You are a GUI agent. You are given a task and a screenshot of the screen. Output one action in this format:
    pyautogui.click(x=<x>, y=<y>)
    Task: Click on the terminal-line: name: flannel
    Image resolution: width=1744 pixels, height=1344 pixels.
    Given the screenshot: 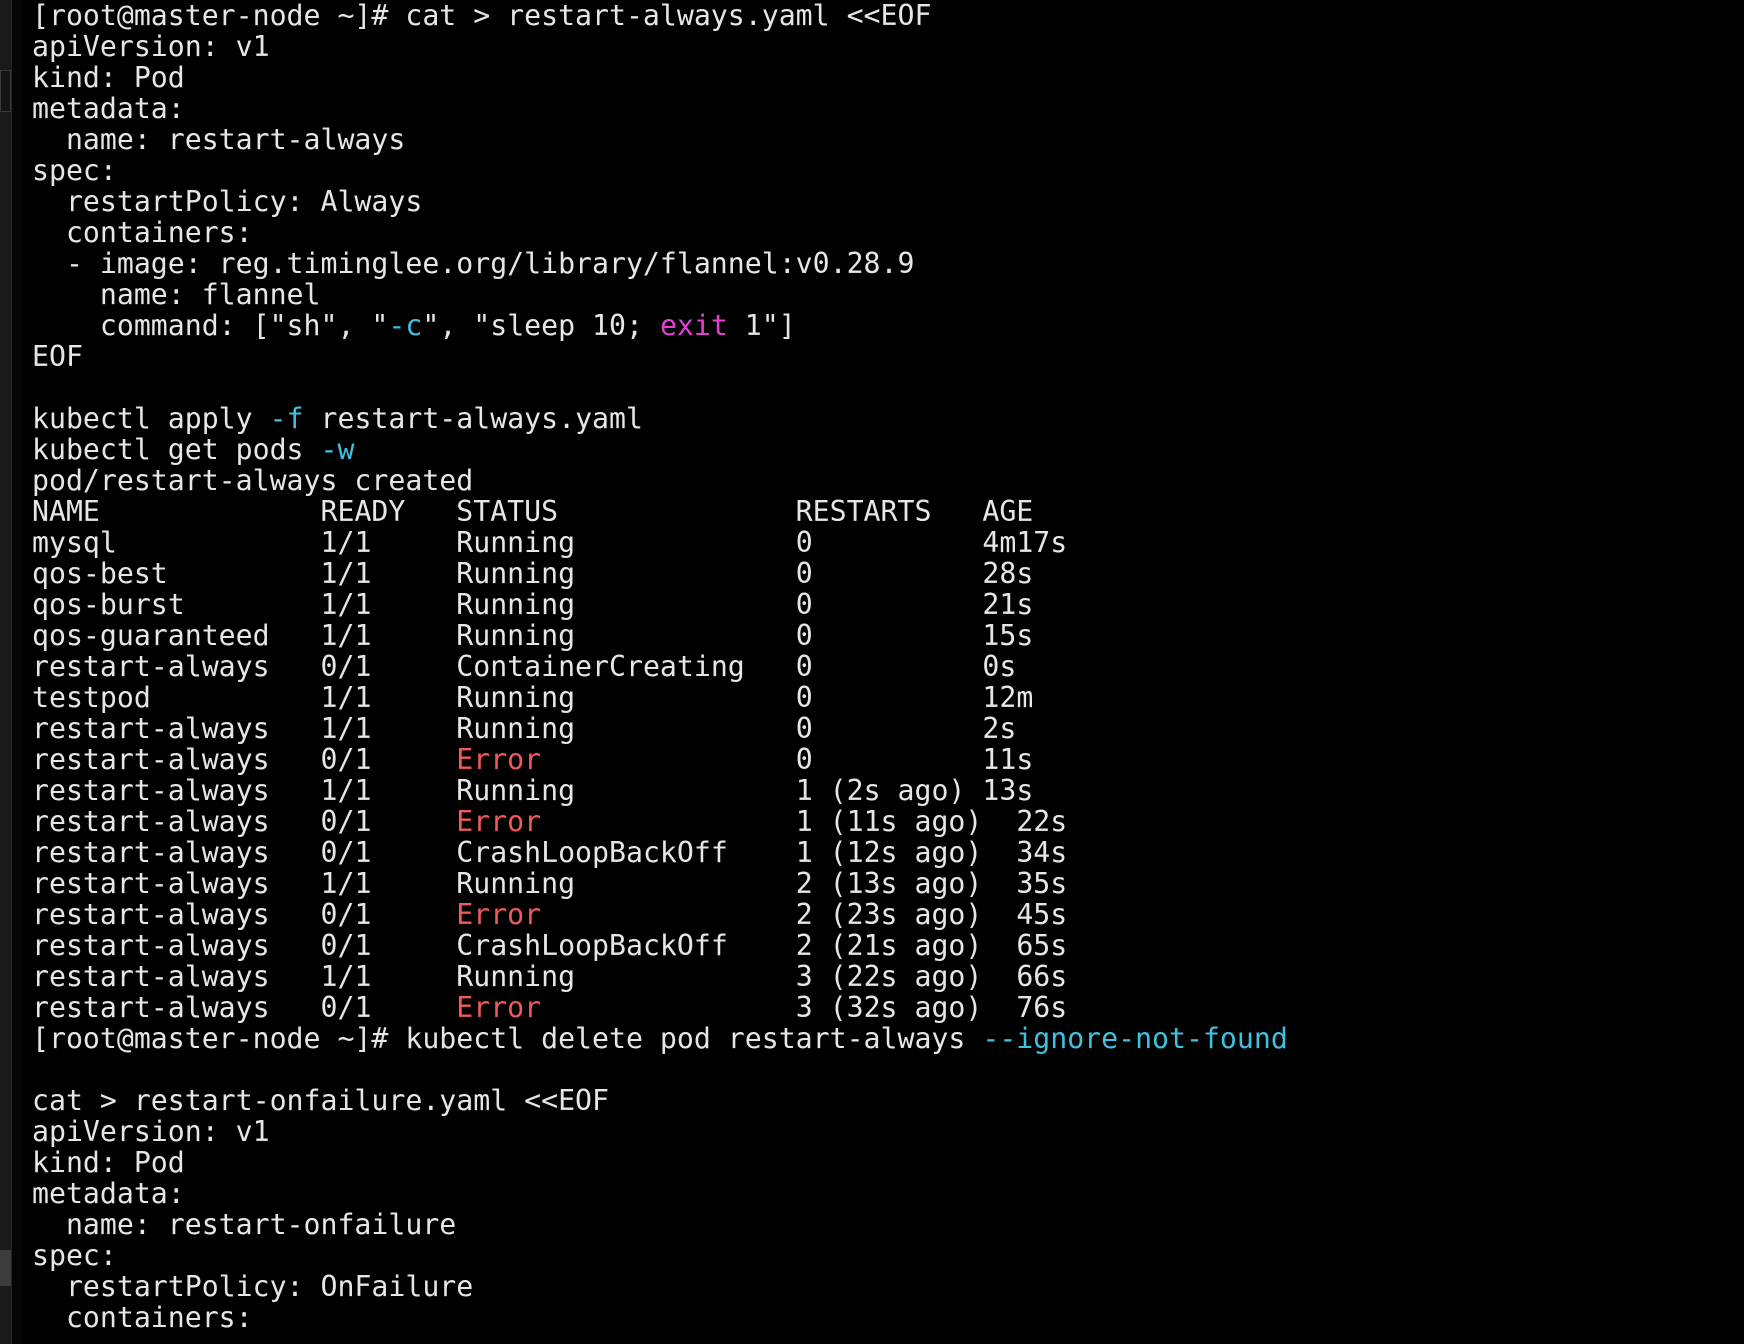 What is the action you would take?
    pyautogui.click(x=176, y=294)
    